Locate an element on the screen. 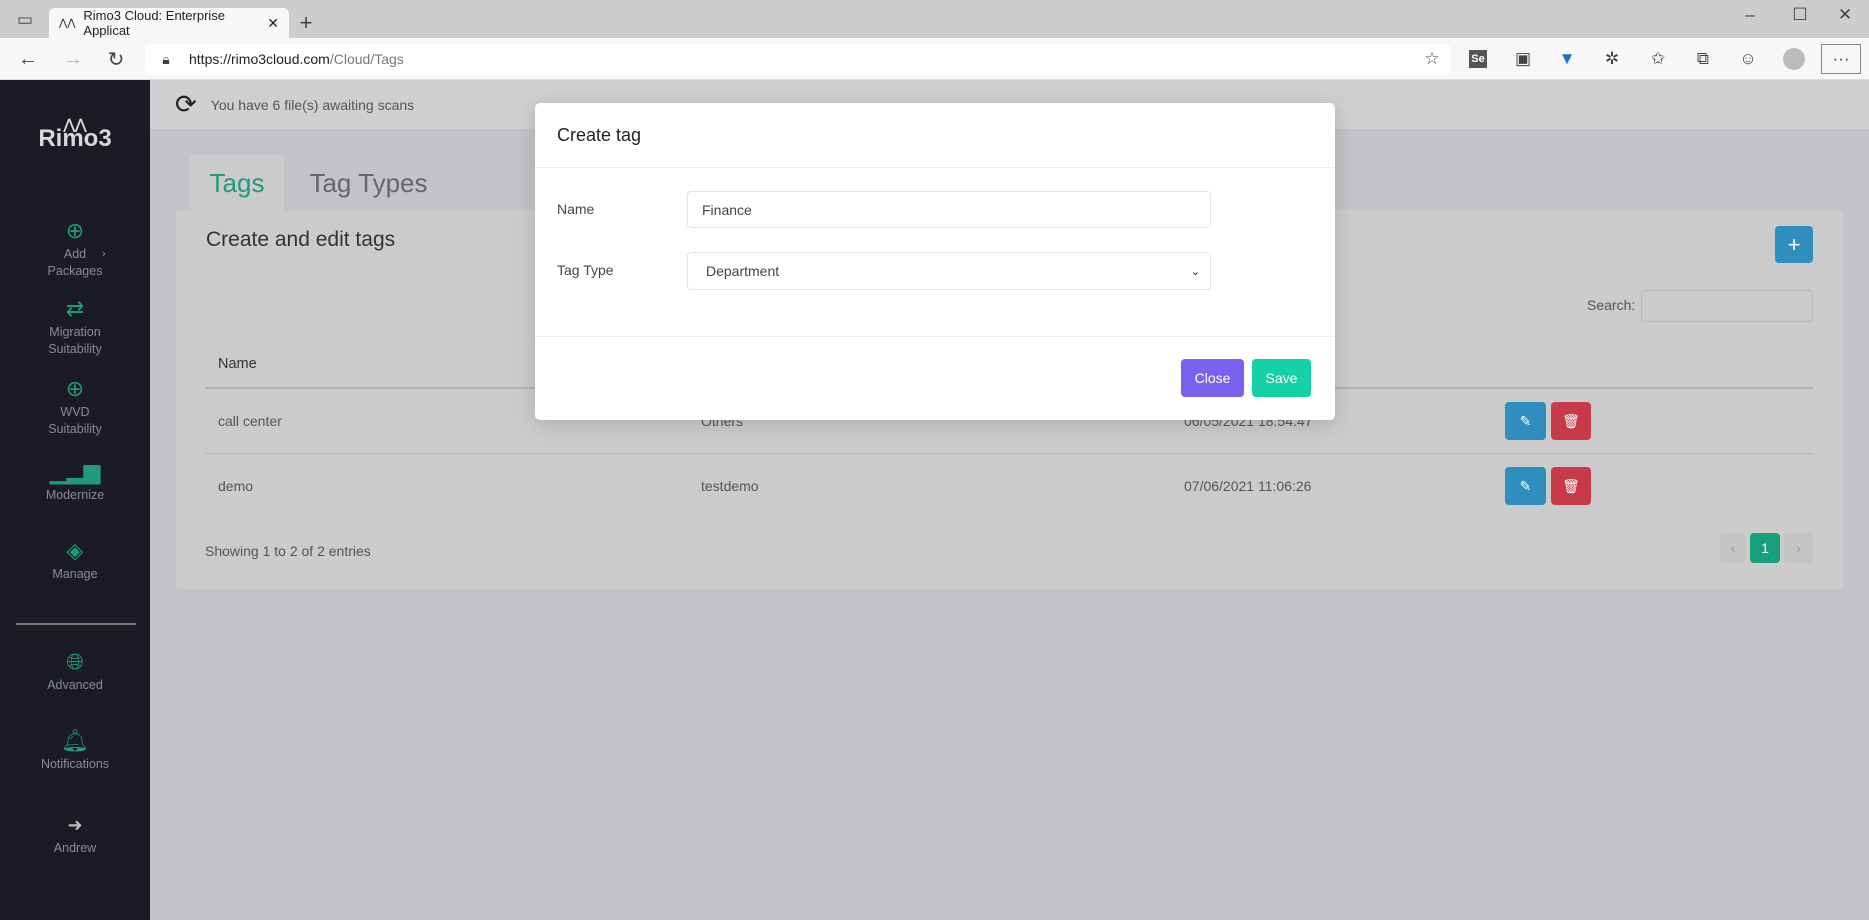 The image size is (1869, 920). rimo3-logo: ⋀⋀ Rimo3 is located at coordinates (75, 134).